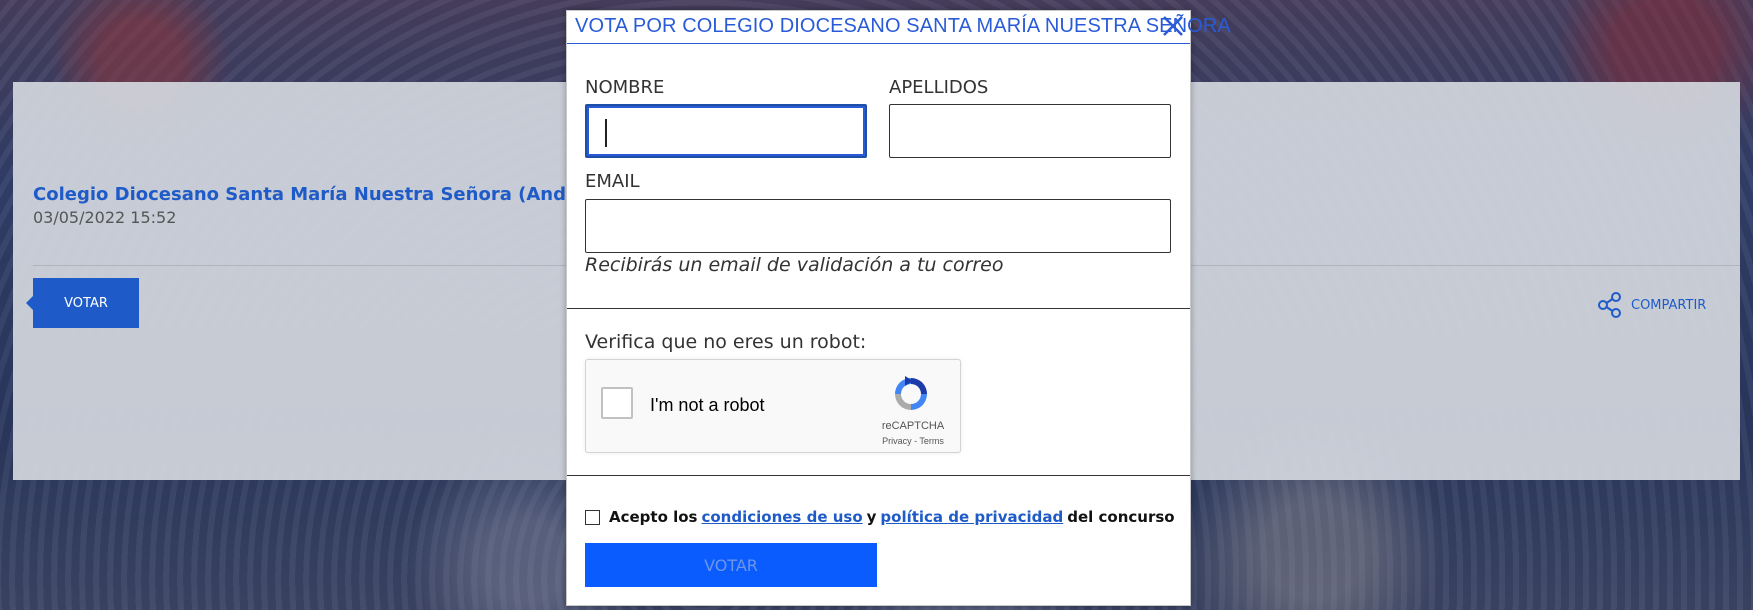 The height and width of the screenshot is (610, 1753). What do you see at coordinates (612, 181) in the screenshot?
I see `email-label: EMAIL` at bounding box center [612, 181].